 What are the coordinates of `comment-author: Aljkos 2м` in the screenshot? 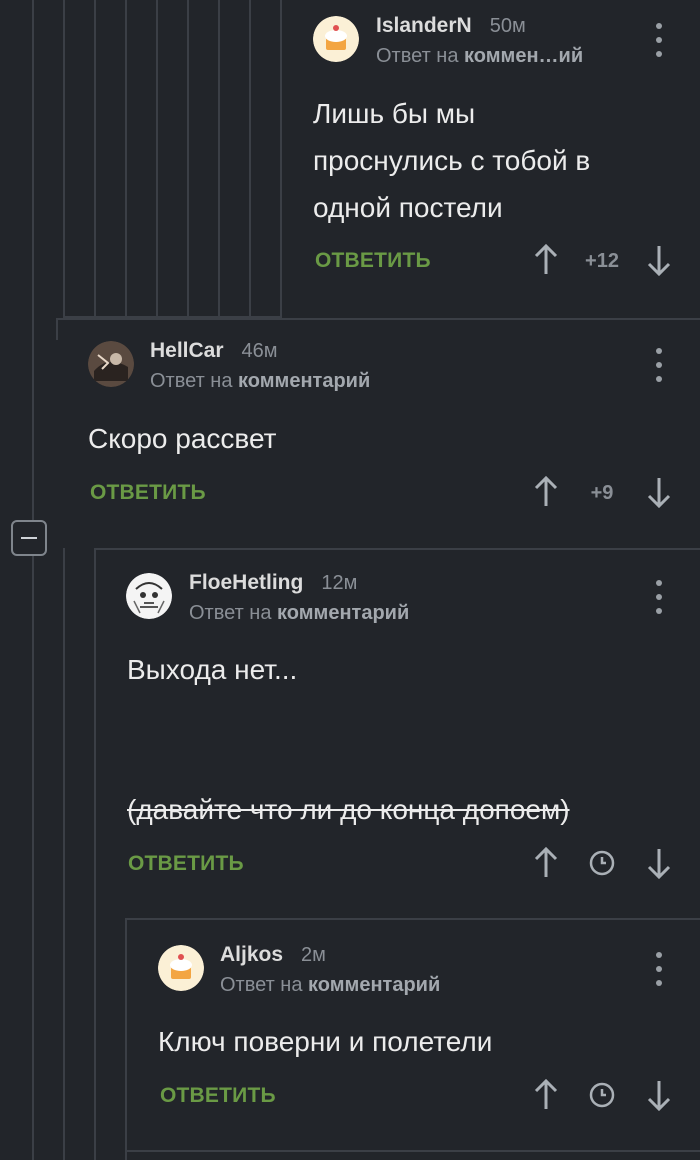 It's located at (273, 955).